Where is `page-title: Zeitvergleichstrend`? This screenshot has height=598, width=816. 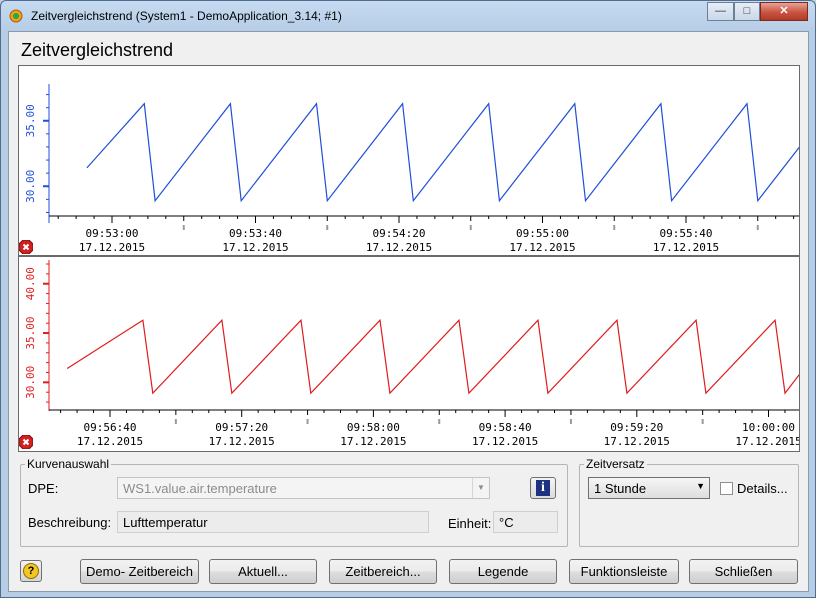
page-title: Zeitvergleichstrend is located at coordinates (97, 50).